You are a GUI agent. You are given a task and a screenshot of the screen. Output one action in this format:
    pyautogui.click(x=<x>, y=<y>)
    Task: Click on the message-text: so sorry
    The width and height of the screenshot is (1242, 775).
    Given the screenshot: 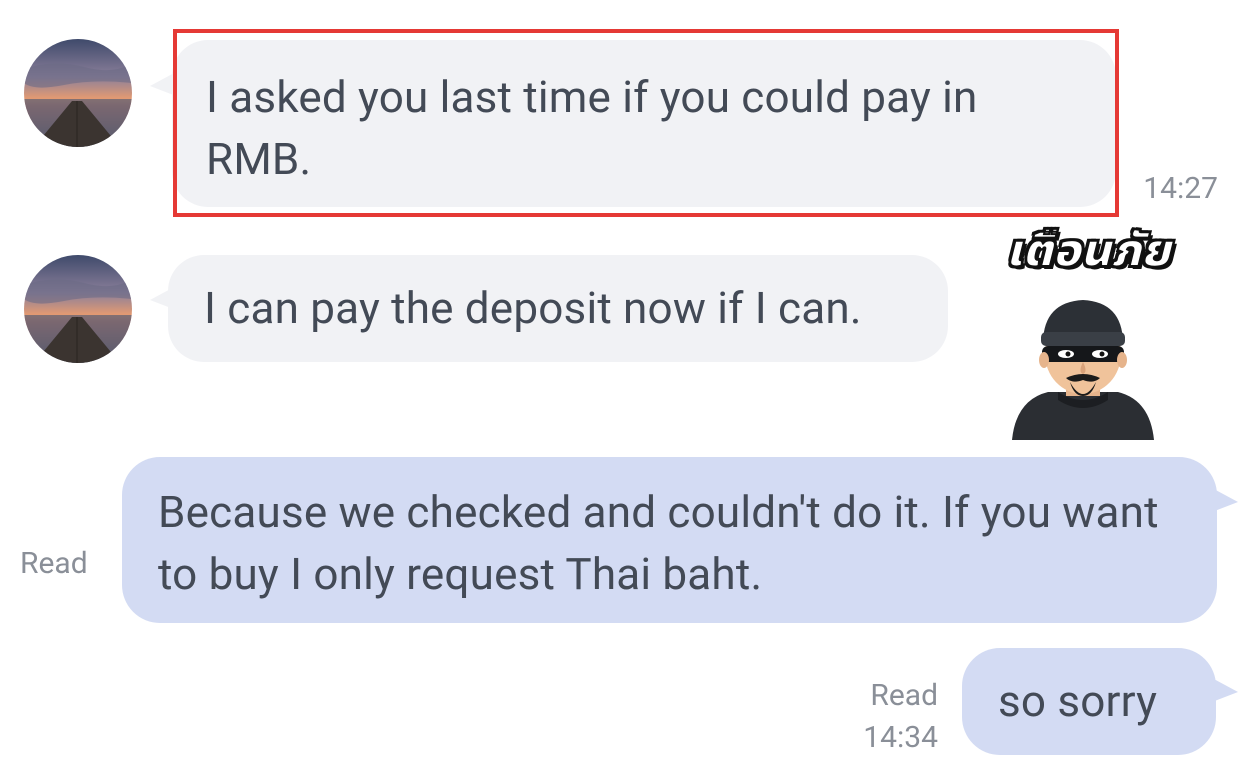 What is the action you would take?
    pyautogui.click(x=1078, y=701)
    